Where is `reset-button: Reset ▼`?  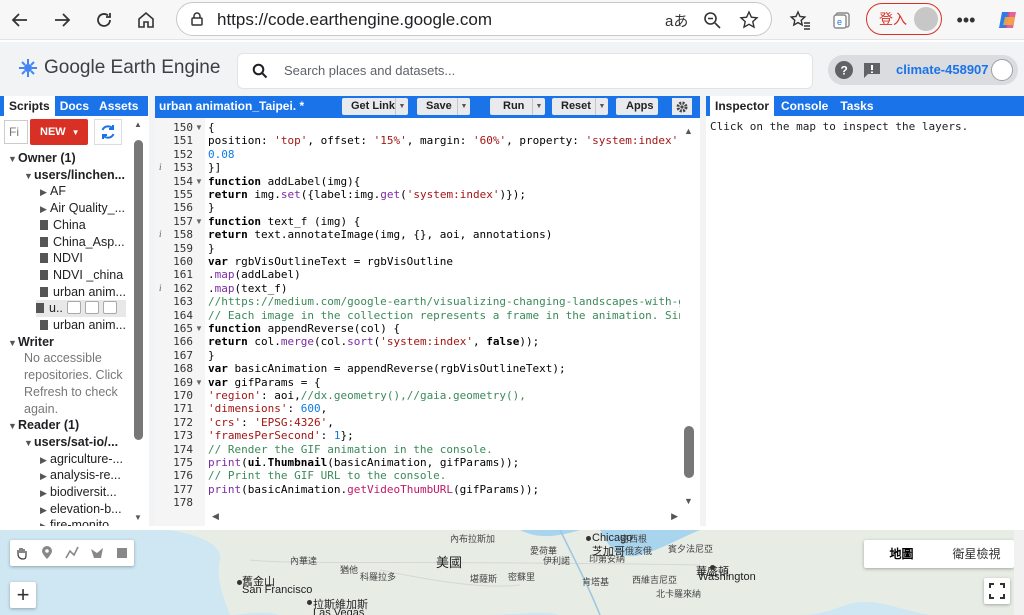
reset-button: Reset ▼ is located at coordinates (580, 106).